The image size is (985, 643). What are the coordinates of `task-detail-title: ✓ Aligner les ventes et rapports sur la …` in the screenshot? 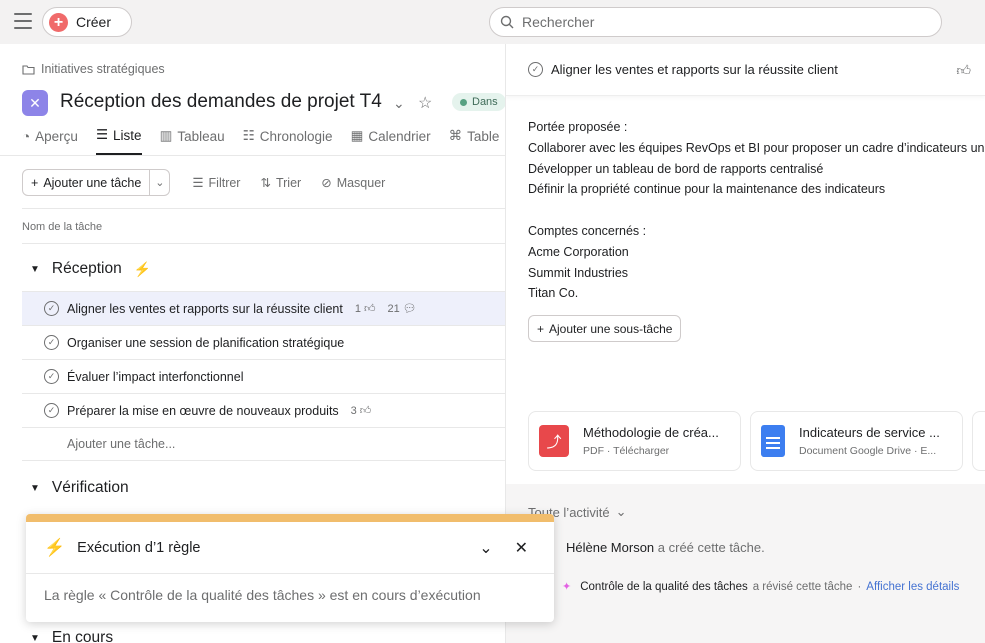 It's located at (683, 69).